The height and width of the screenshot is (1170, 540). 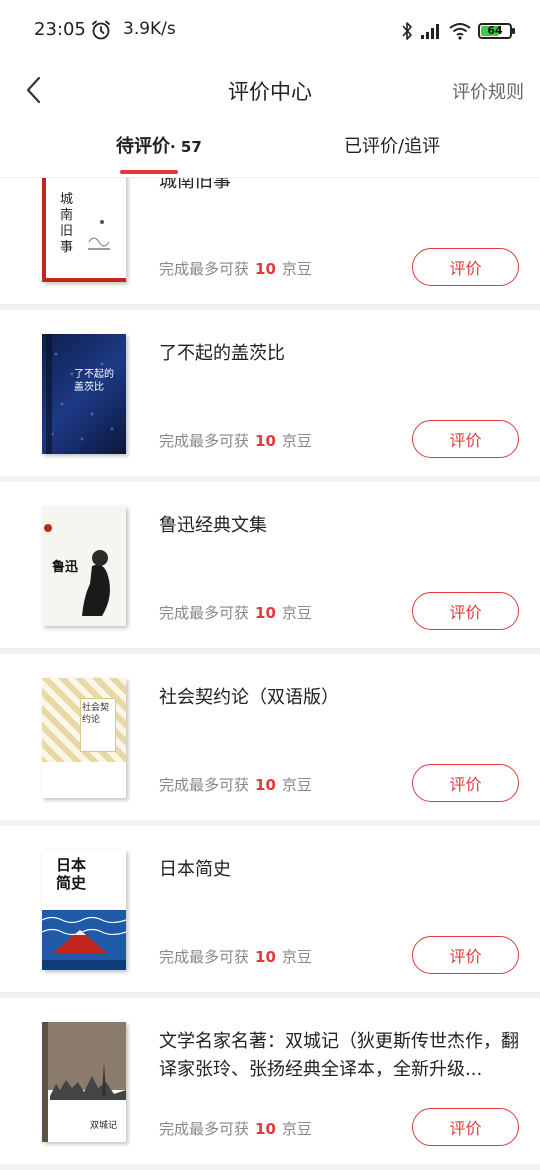 What do you see at coordinates (270, 737) in the screenshot?
I see `list-item: 社会契约论 社会契约论（双语版） 完成最多可获 10 京豆 评价` at bounding box center [270, 737].